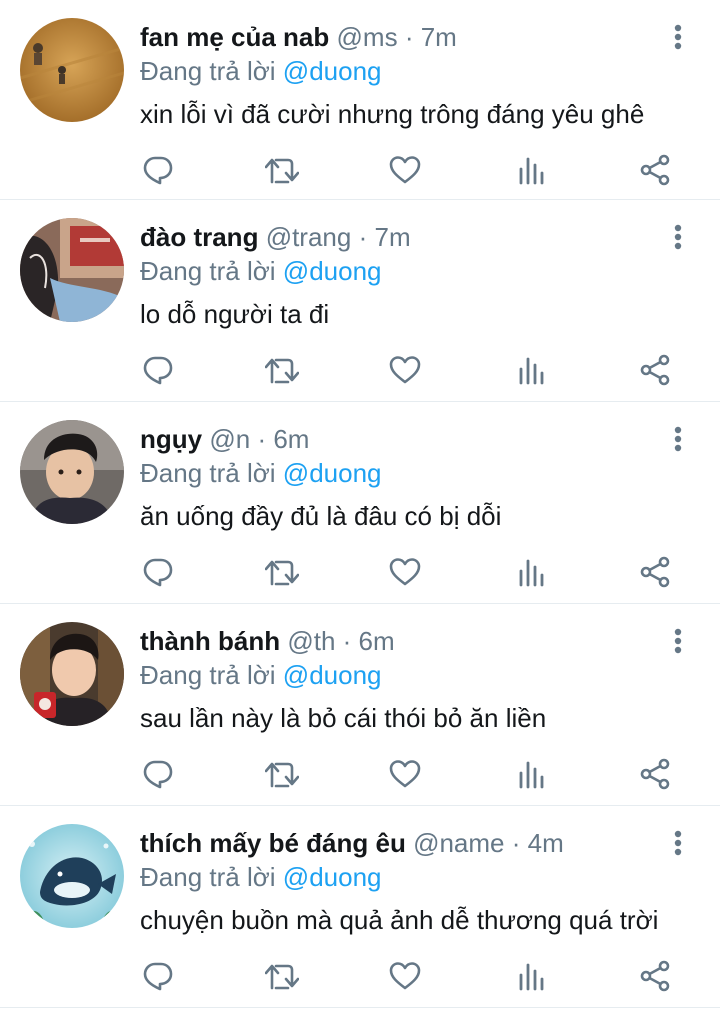 The height and width of the screenshot is (1009, 720). I want to click on tweet-text: ăn uống đầy đủ là đâu có bị dỗi, so click(321, 516).